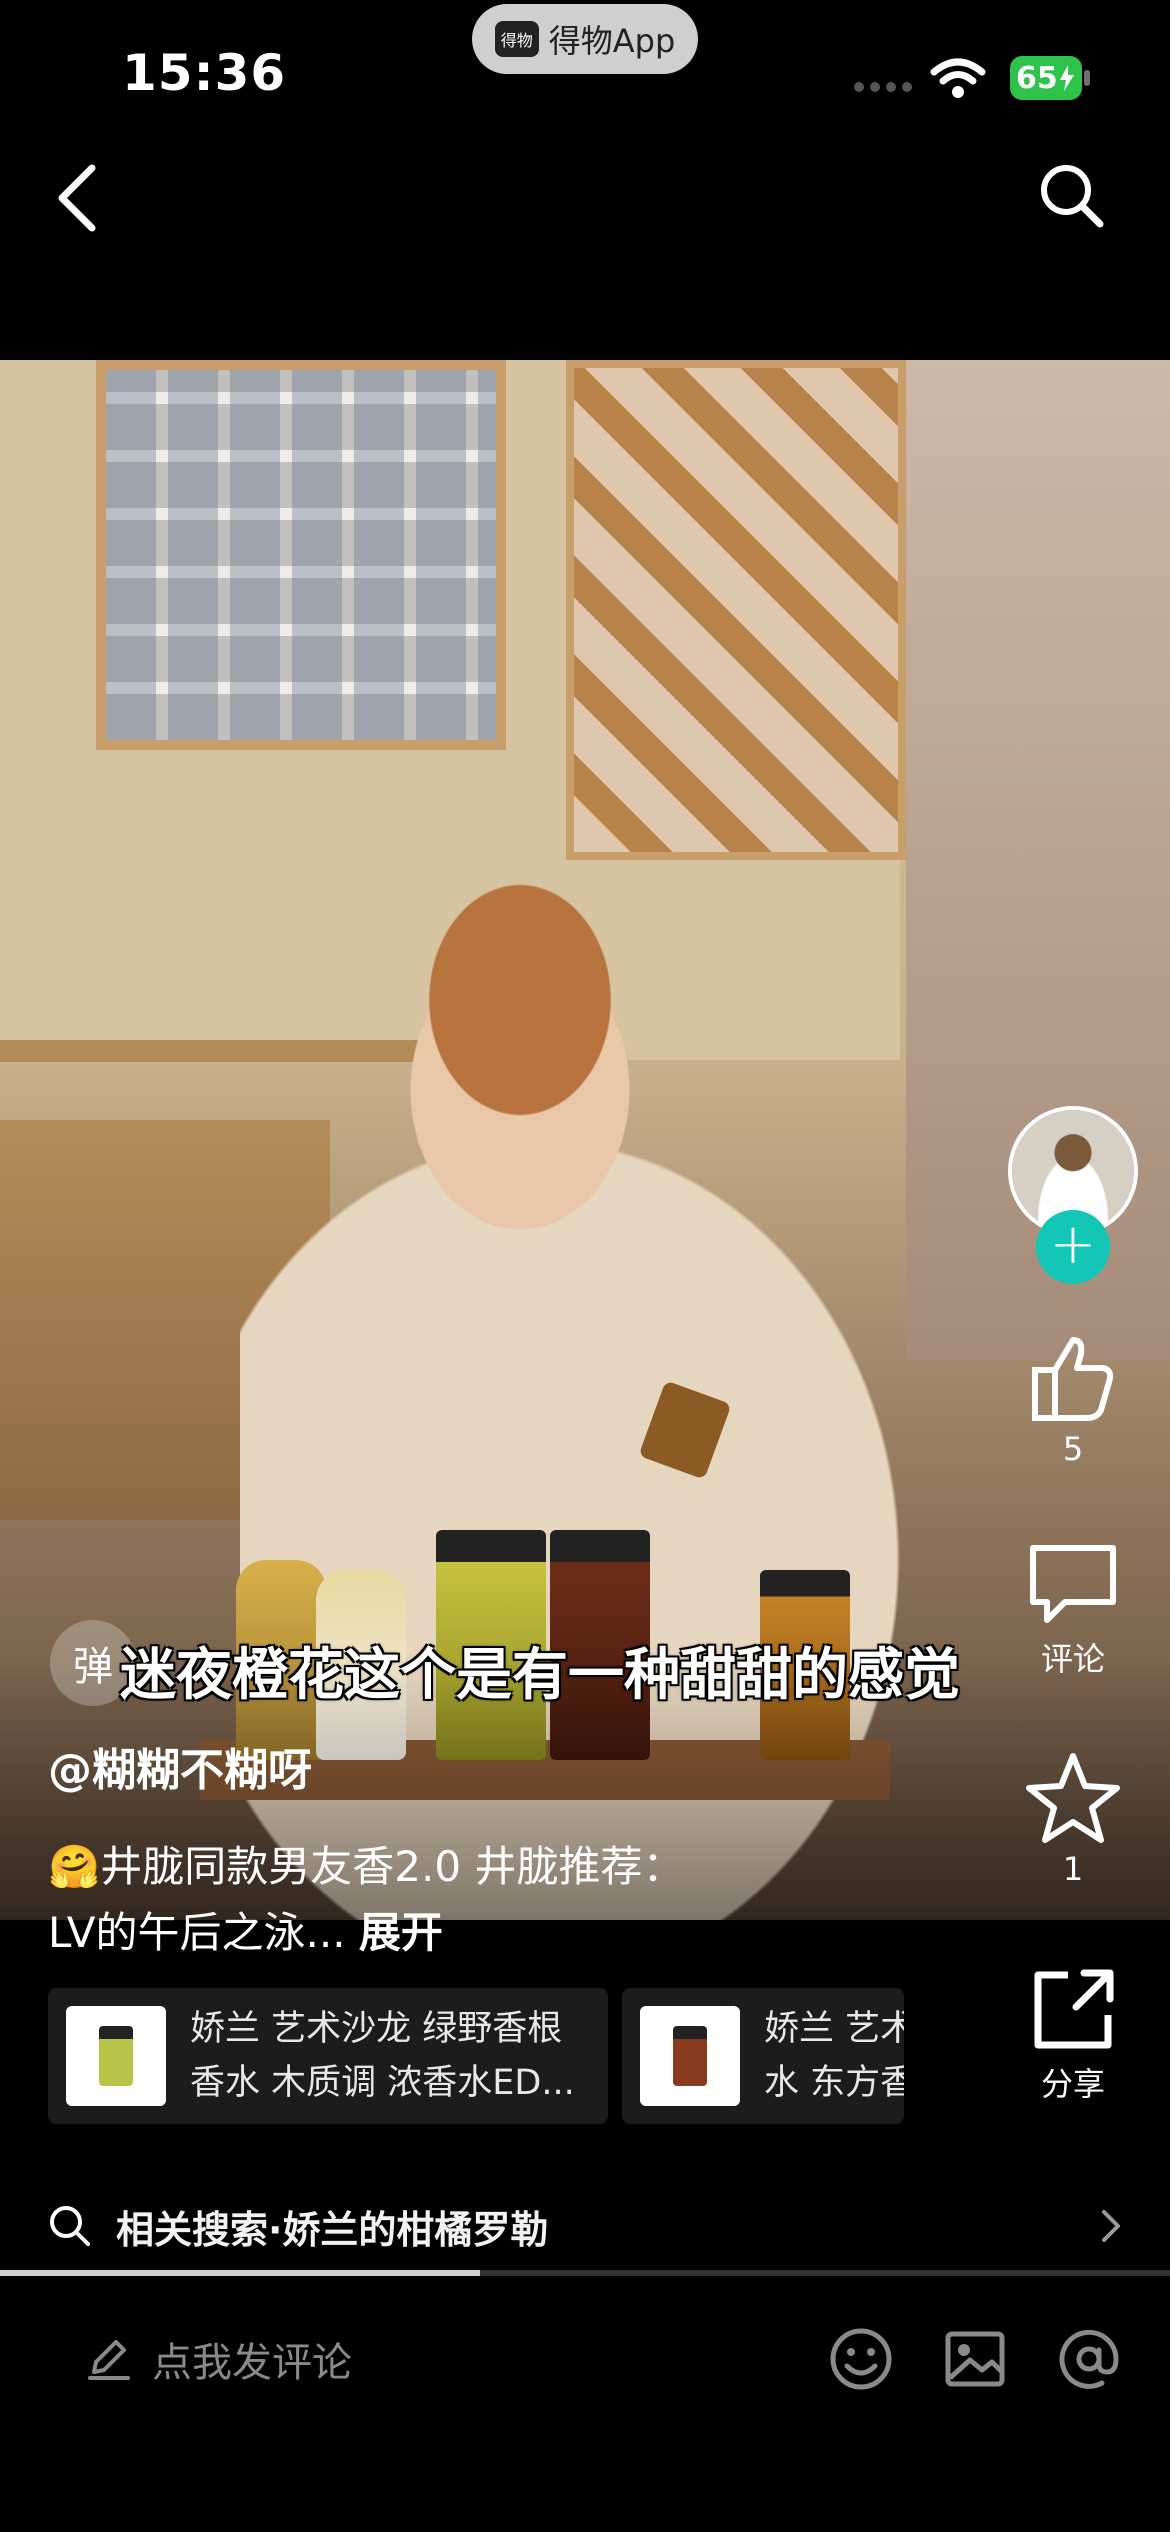  Describe the element at coordinates (861, 2359) in the screenshot. I see `emoji-icon` at that location.